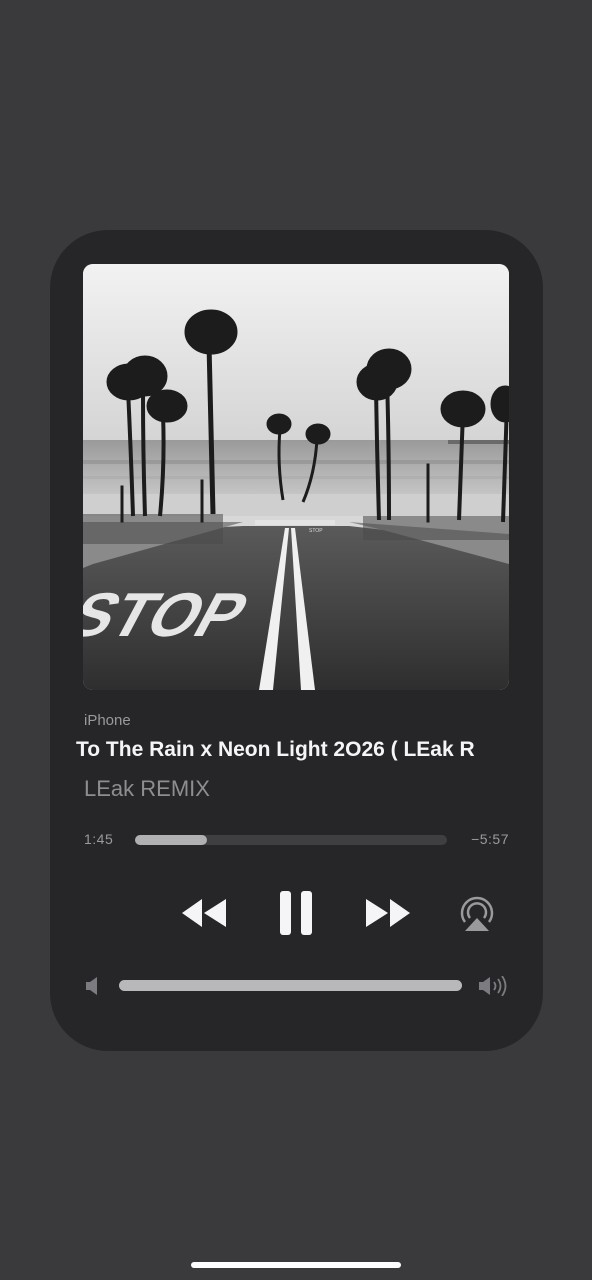  Describe the element at coordinates (147, 788) in the screenshot. I see `track-artist: LEak REMIX` at that location.